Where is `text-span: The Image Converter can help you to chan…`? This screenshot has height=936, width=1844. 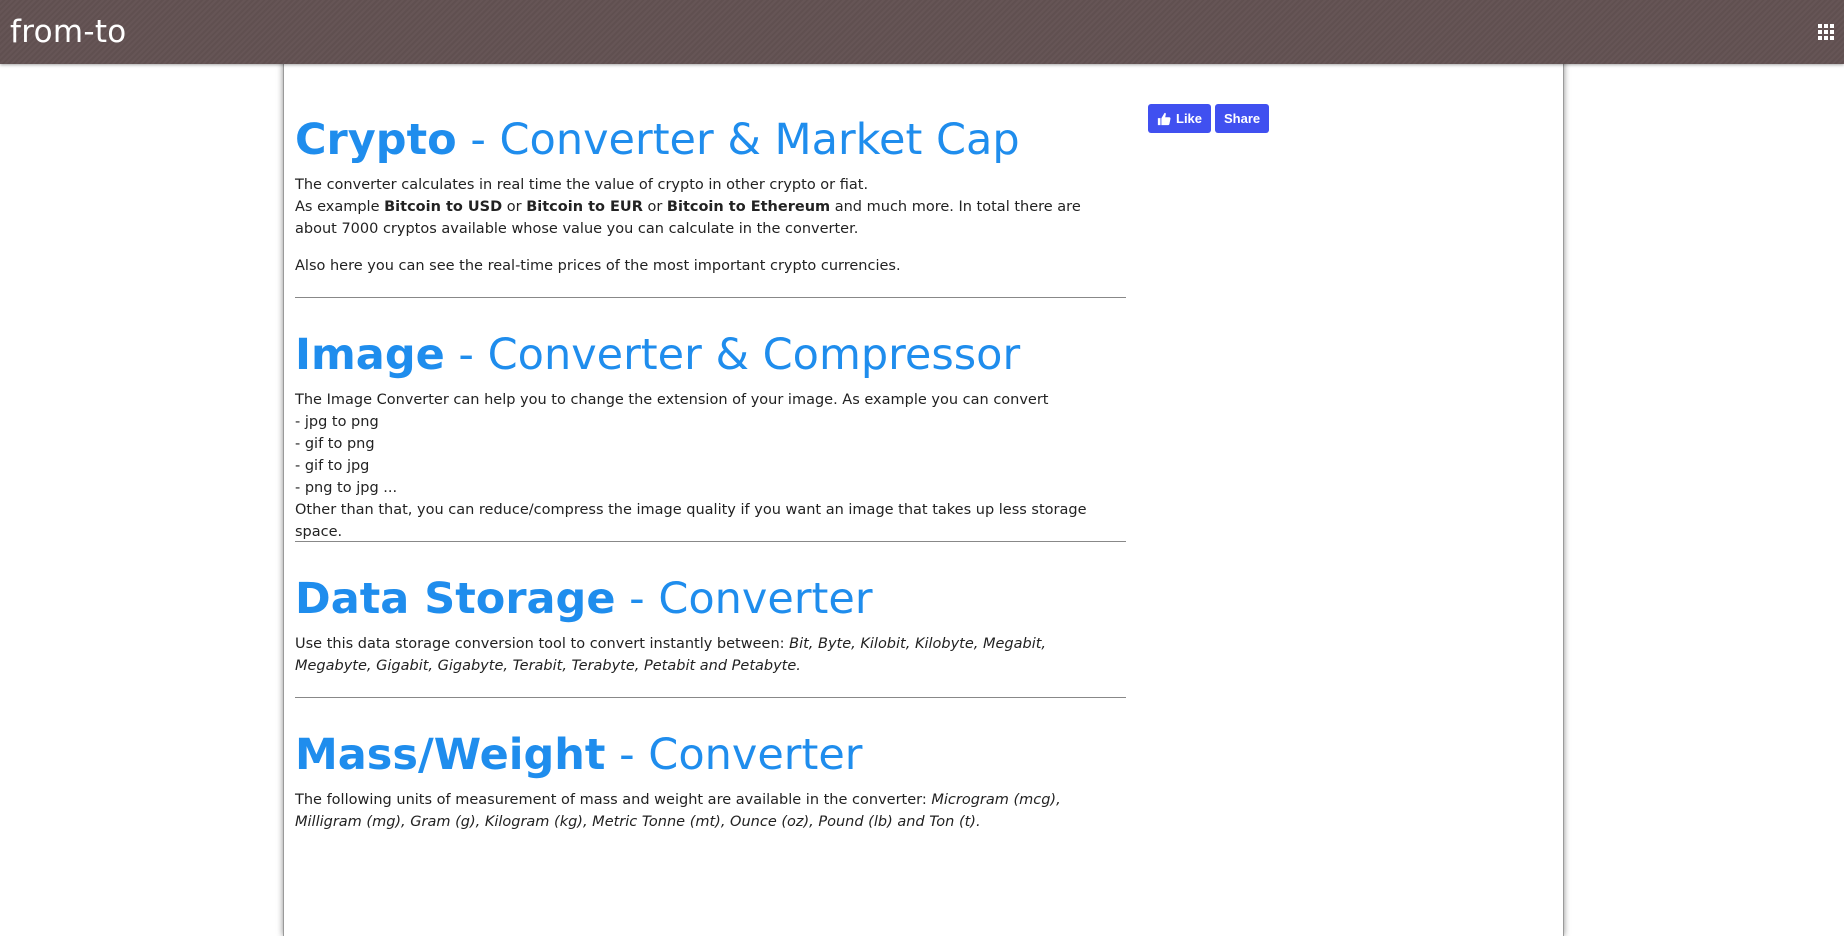
text-span: The Image Converter can help you to chan… is located at coordinates (672, 400).